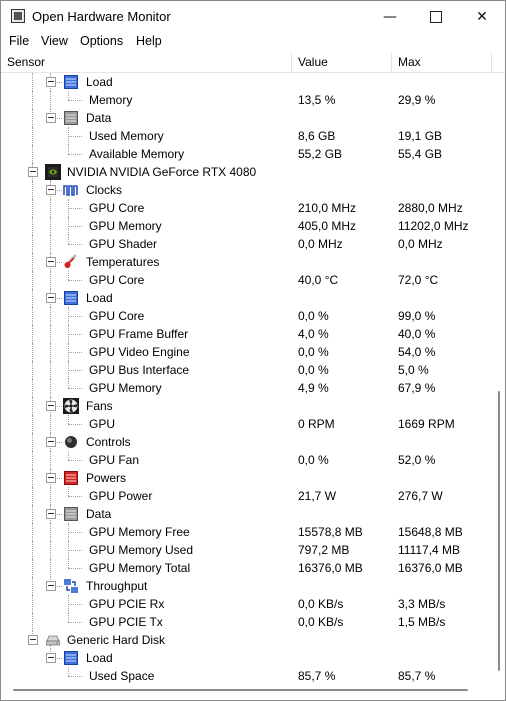  What do you see at coordinates (246, 586) in the screenshot?
I see `sensor-group-row: Throughput` at bounding box center [246, 586].